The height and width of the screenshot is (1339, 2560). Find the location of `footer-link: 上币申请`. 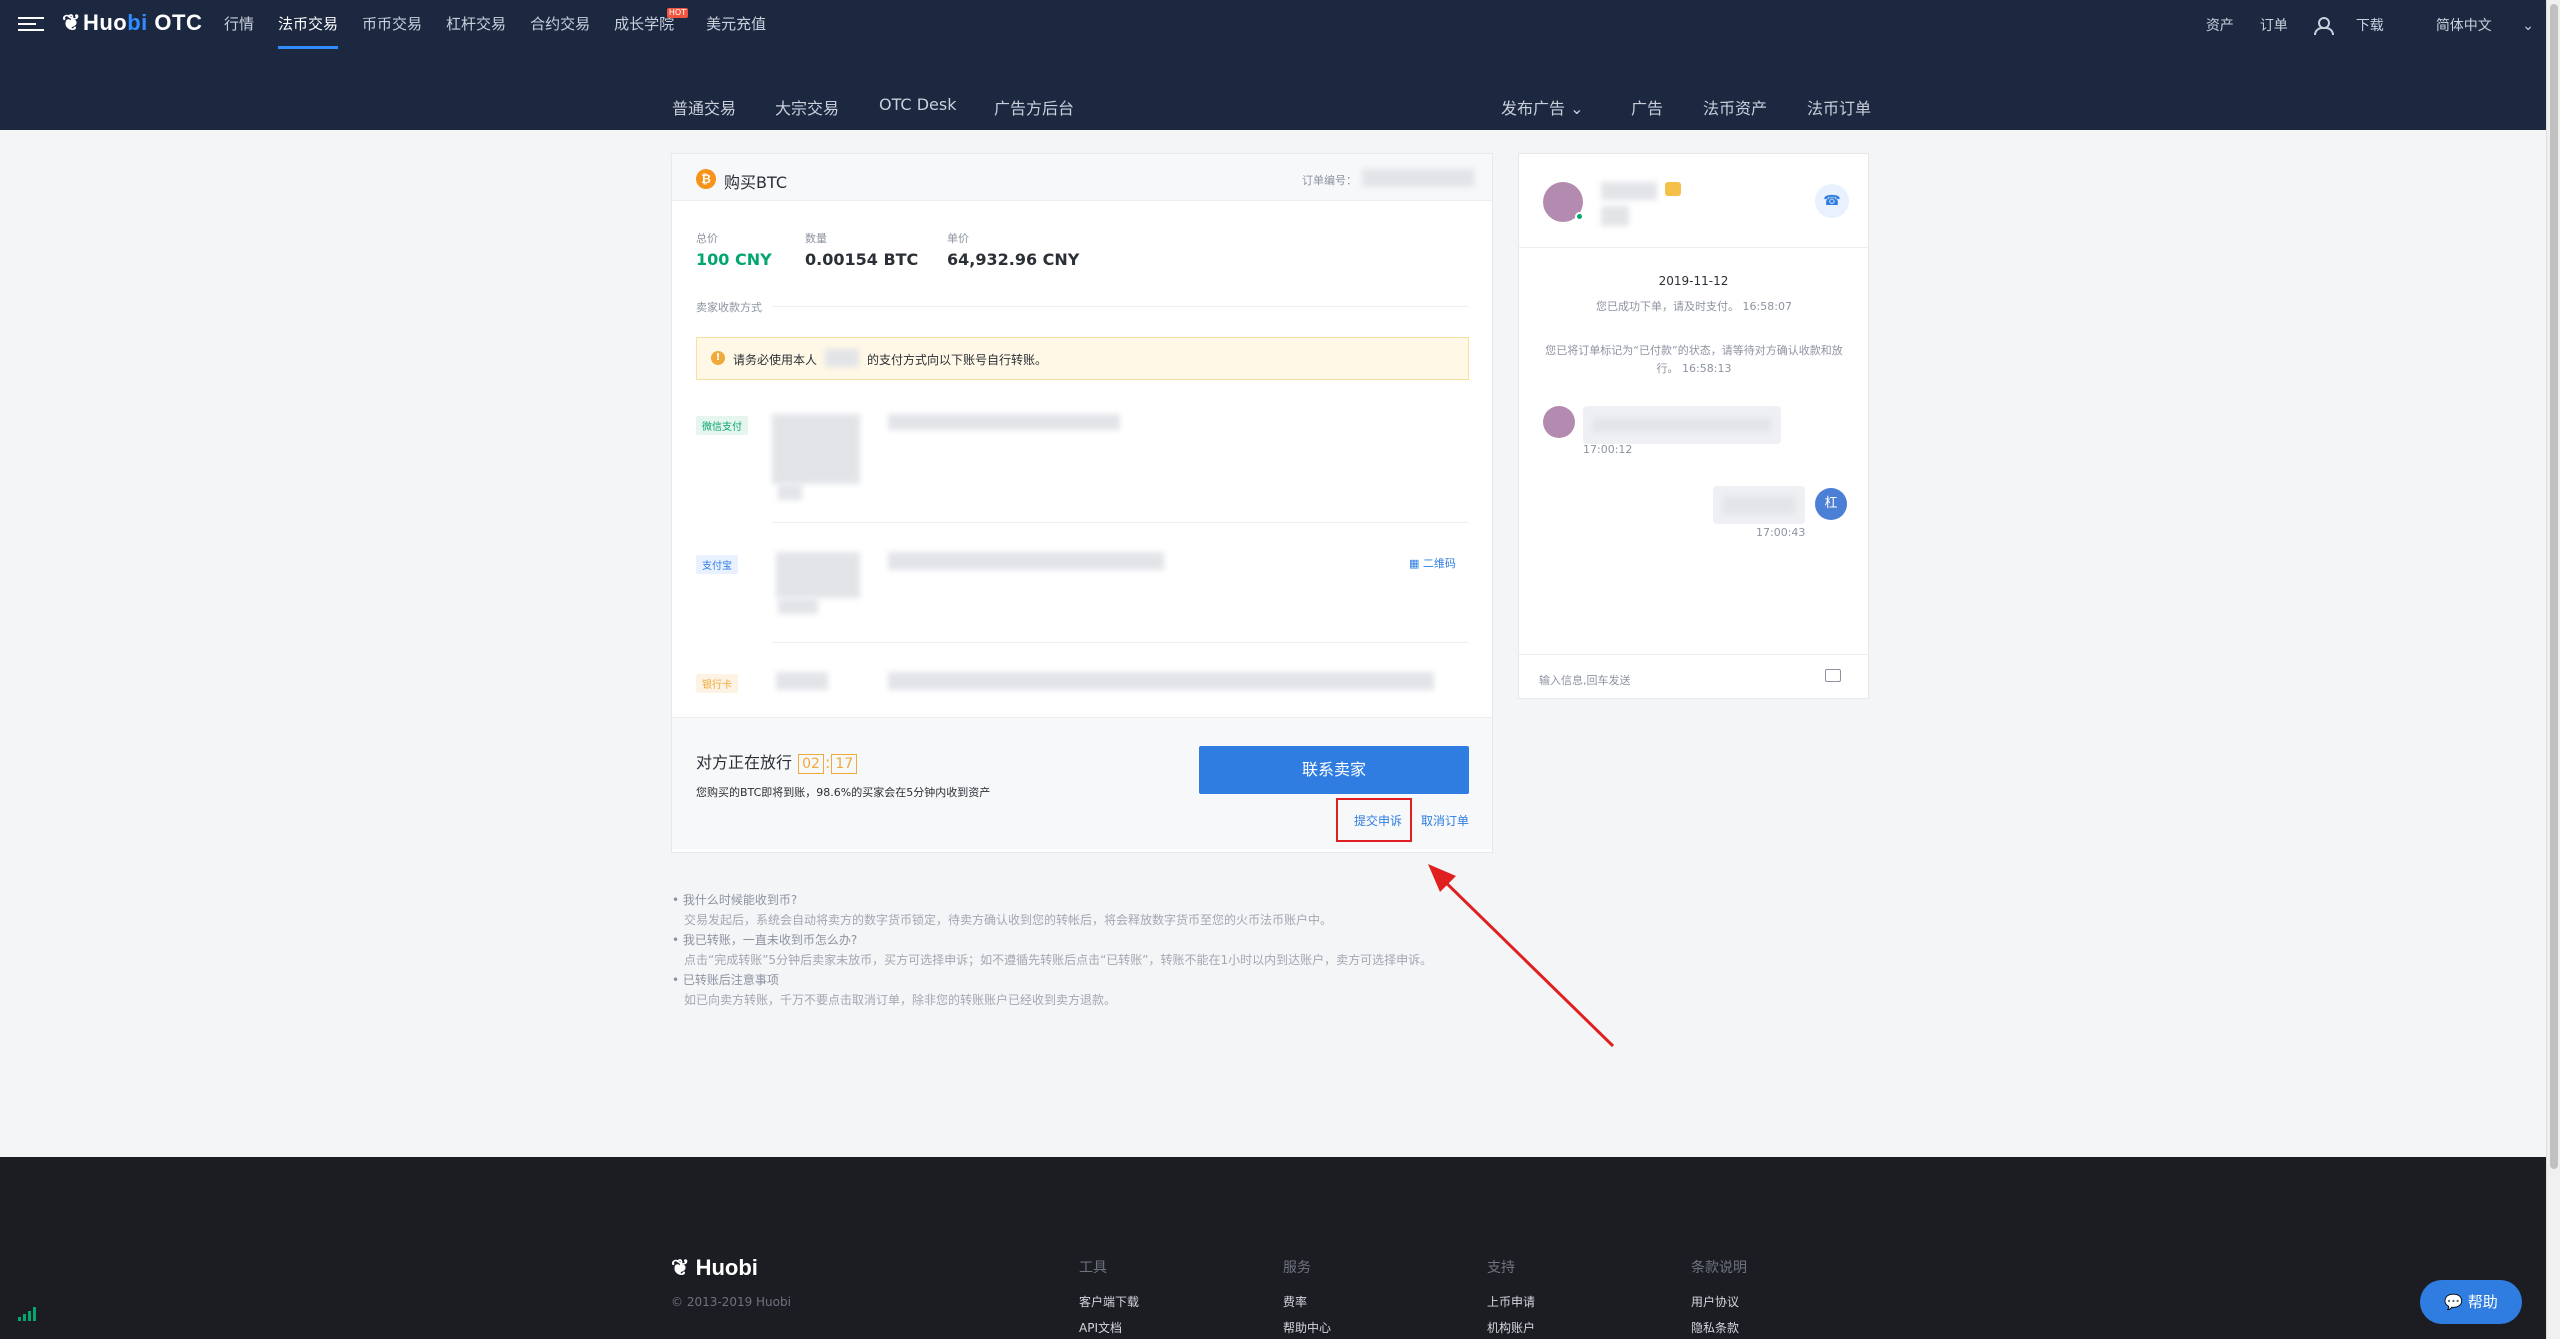

footer-link: 上币申请 is located at coordinates (1511, 1301).